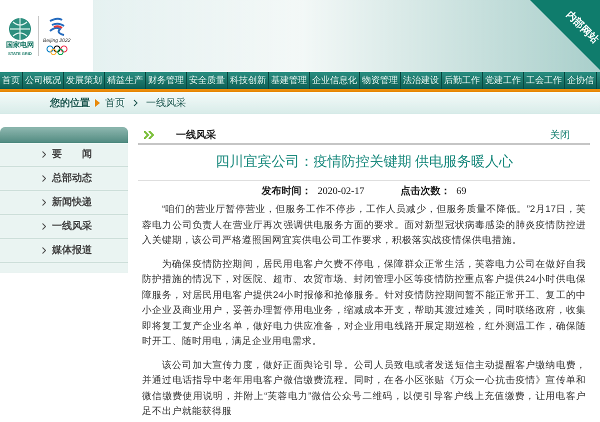 This screenshot has height=422, width=600. I want to click on nav-link: 科技创新, so click(248, 80).